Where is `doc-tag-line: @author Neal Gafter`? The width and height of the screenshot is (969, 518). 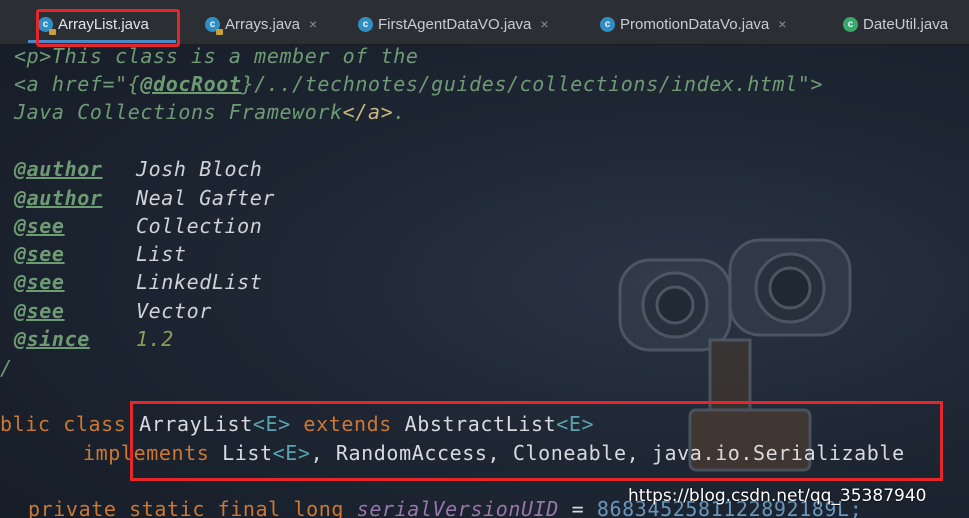 doc-tag-line: @author Neal Gafter is located at coordinates (145, 198).